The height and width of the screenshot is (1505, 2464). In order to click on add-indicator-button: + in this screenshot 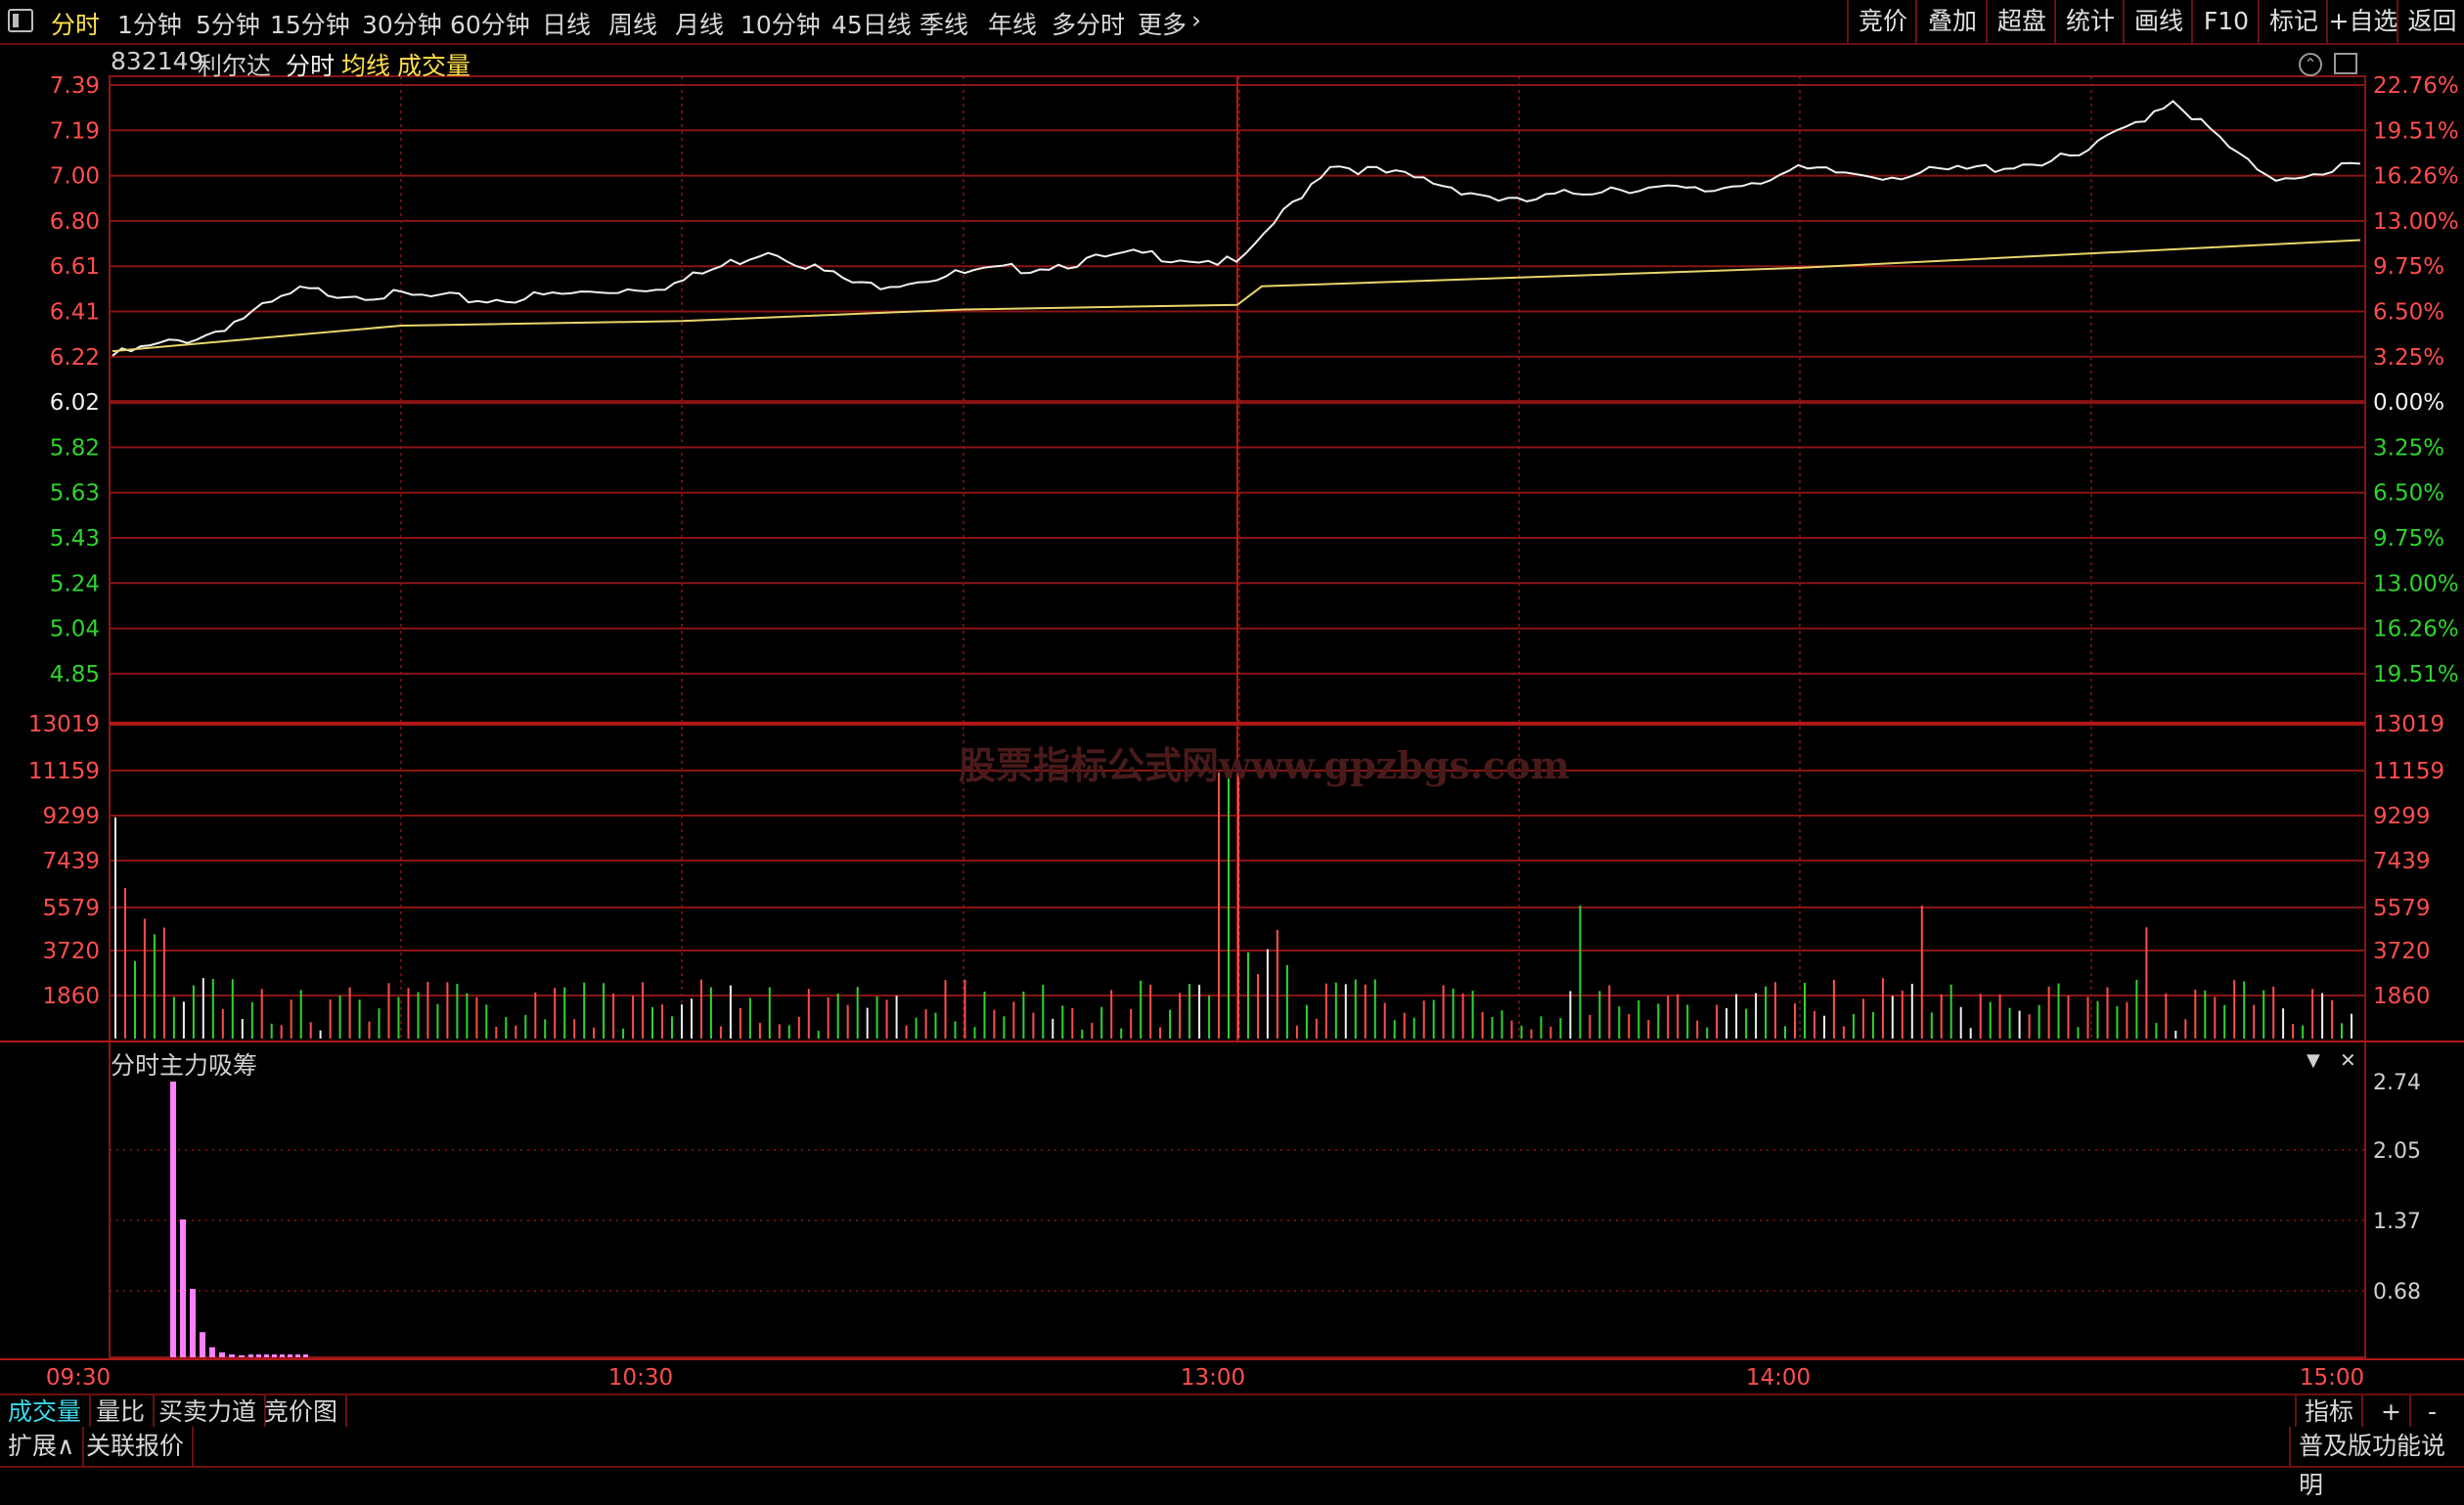, I will do `click(2392, 1412)`.